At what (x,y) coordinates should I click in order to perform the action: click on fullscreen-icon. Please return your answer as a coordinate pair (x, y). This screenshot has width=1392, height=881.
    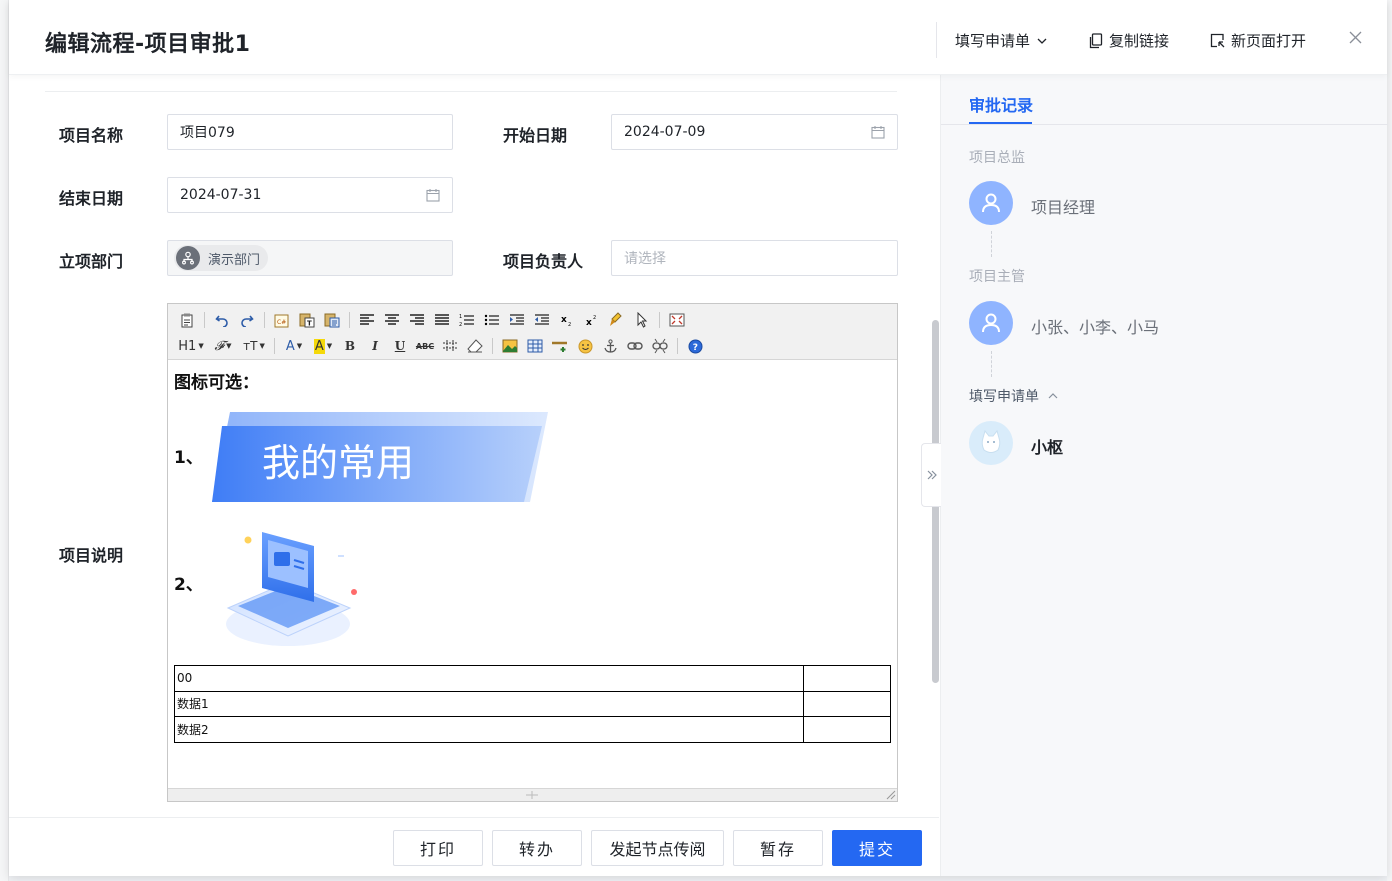
    Looking at the image, I should click on (677, 320).